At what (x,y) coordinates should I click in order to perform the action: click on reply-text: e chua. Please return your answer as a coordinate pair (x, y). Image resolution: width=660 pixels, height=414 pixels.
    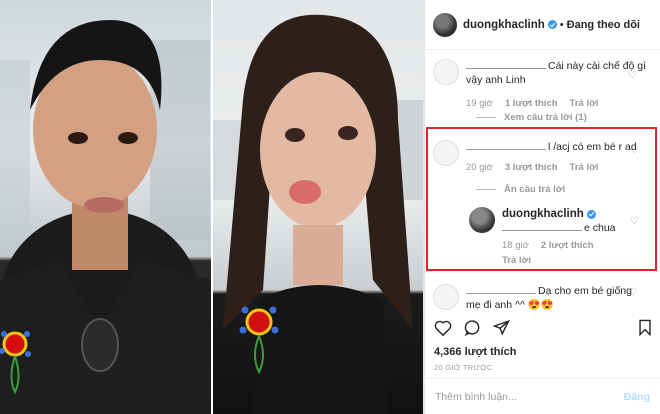
    Looking at the image, I should click on (600, 228).